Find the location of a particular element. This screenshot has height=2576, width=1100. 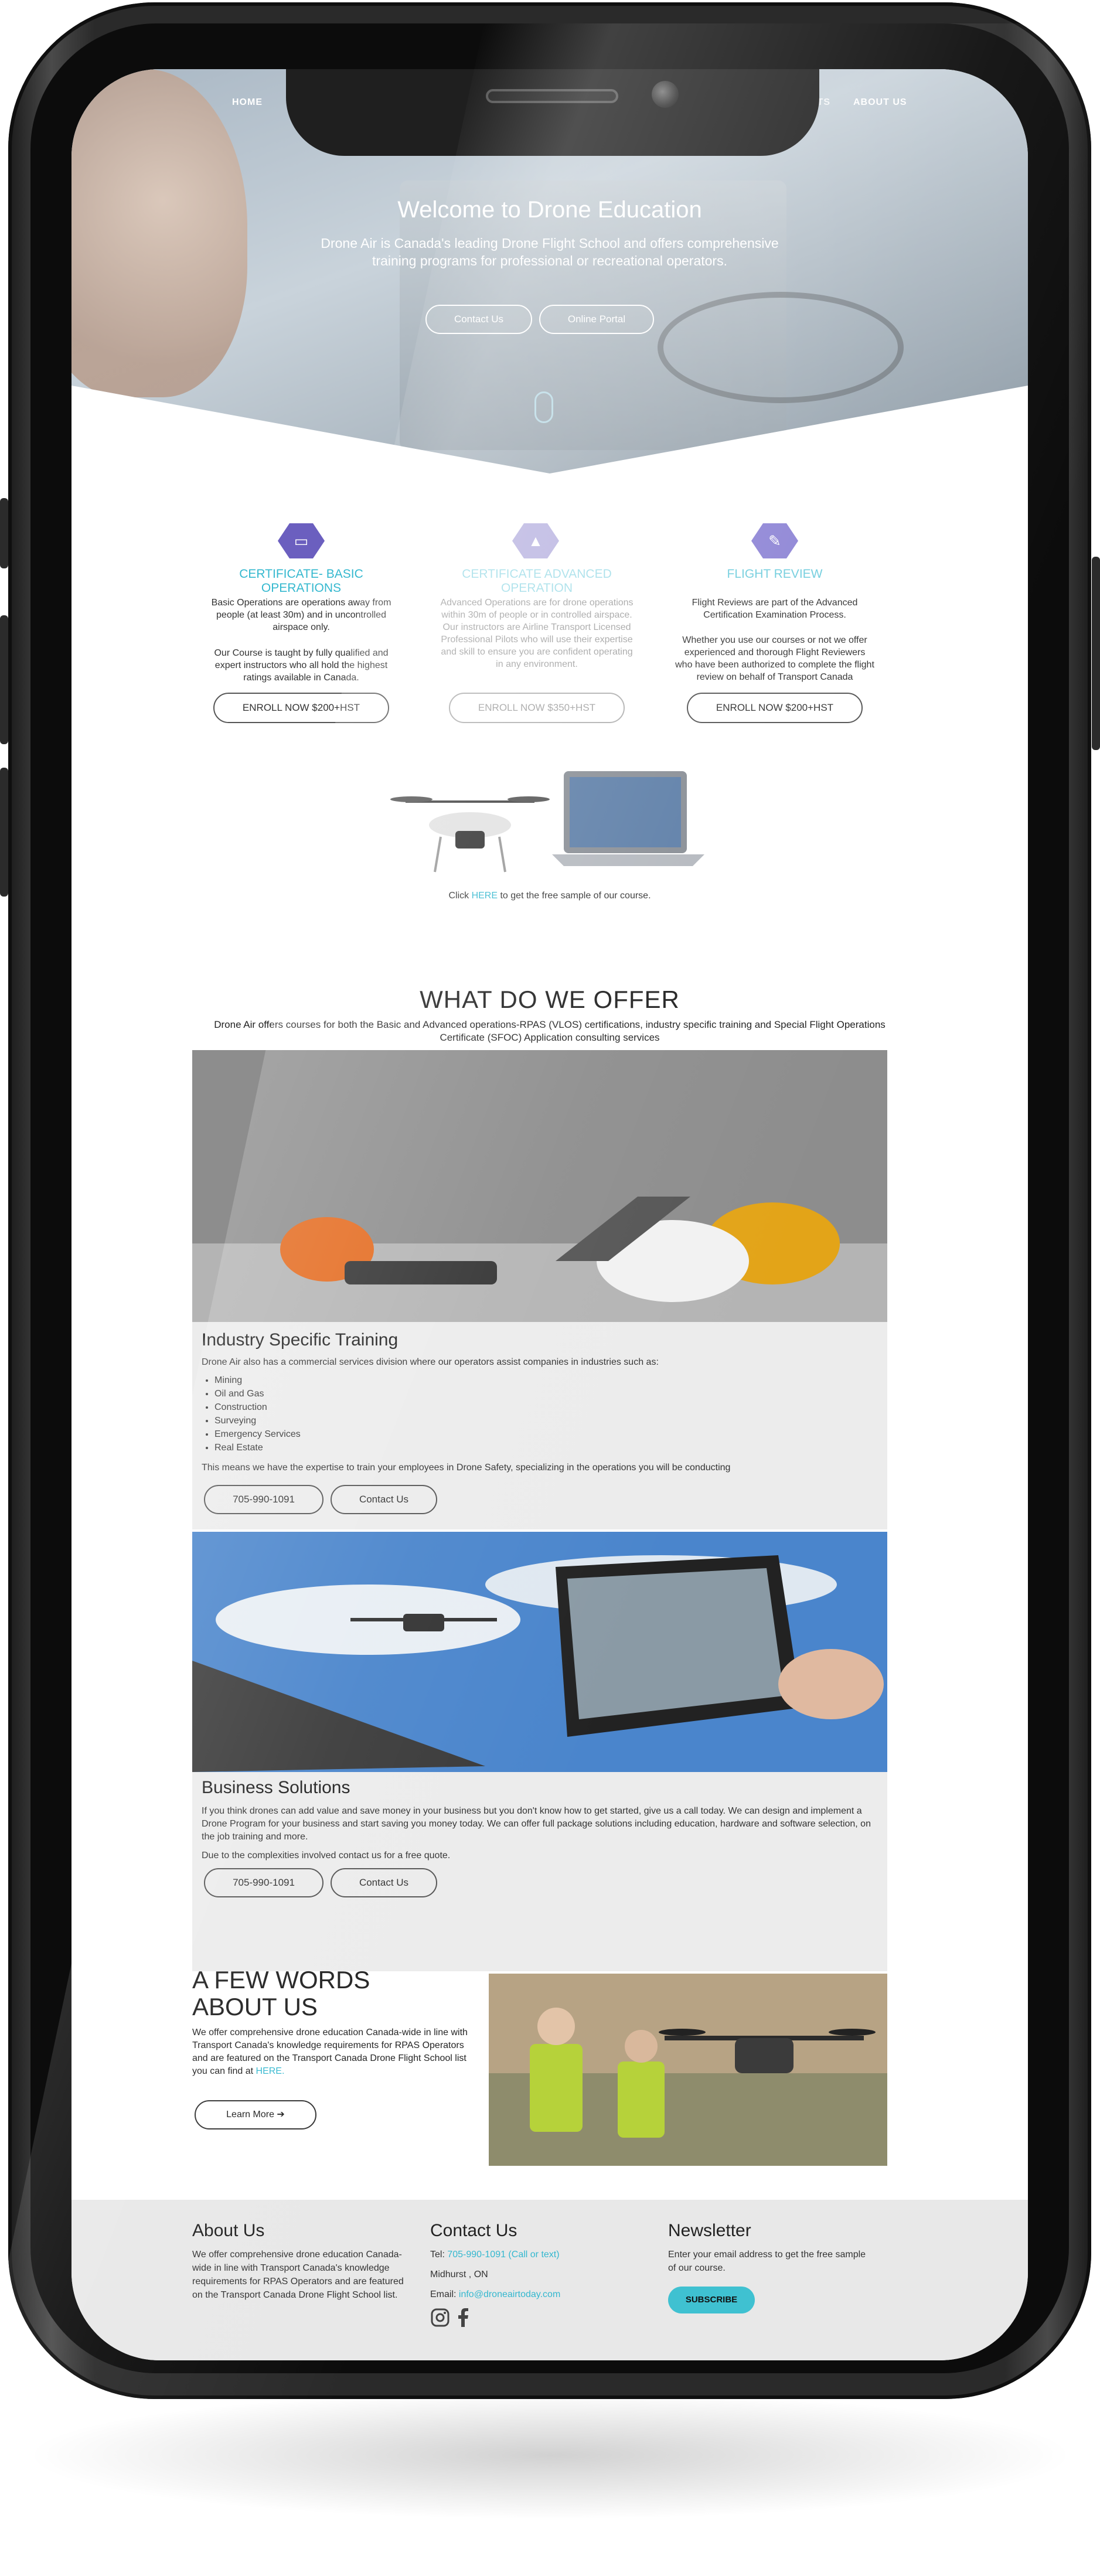

industry-training-image is located at coordinates (539, 1186).